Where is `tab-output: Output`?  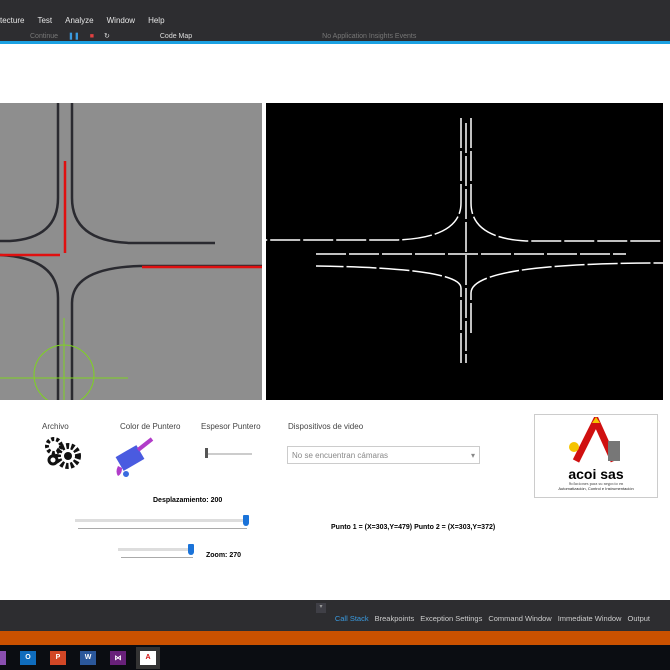
tab-output: Output is located at coordinates (638, 618).